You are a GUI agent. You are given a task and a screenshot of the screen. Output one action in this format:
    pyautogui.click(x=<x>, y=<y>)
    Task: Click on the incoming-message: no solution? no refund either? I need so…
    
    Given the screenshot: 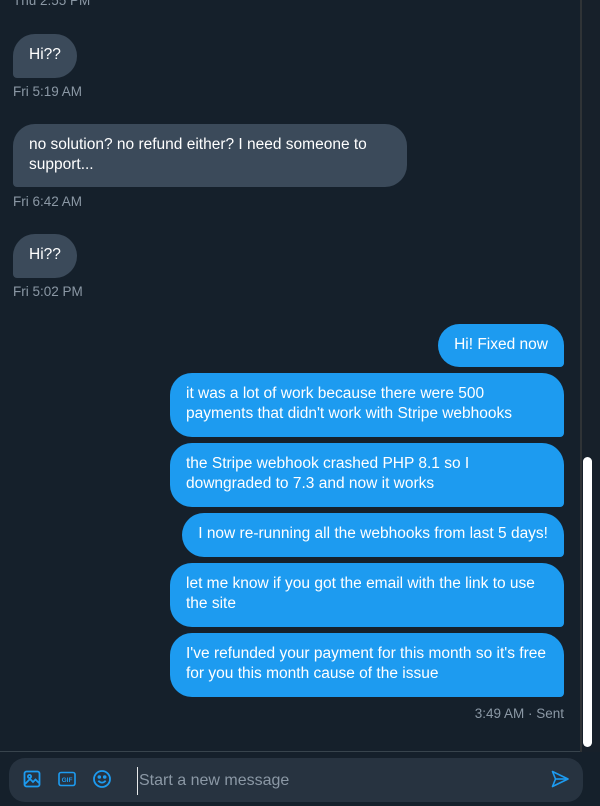 What is the action you would take?
    pyautogui.click(x=210, y=155)
    